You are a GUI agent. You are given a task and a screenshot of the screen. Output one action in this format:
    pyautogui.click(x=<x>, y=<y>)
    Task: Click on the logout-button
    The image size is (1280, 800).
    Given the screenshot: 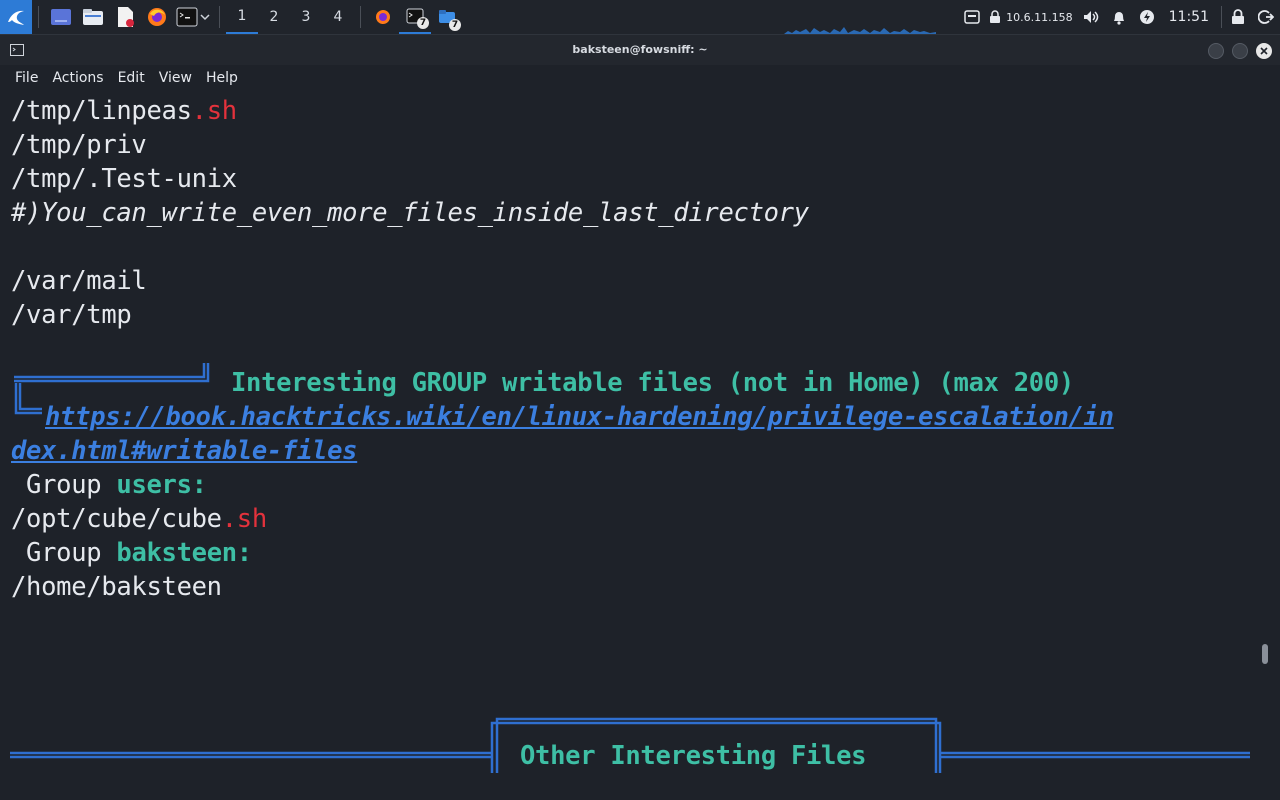 What is the action you would take?
    pyautogui.click(x=1266, y=17)
    